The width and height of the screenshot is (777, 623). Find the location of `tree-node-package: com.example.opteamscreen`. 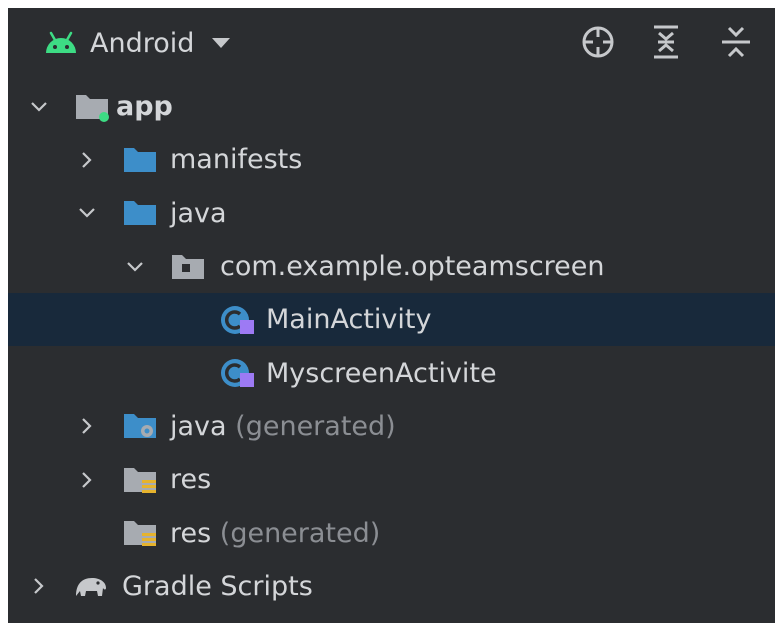

tree-node-package: com.example.opteamscreen is located at coordinates (391, 266).